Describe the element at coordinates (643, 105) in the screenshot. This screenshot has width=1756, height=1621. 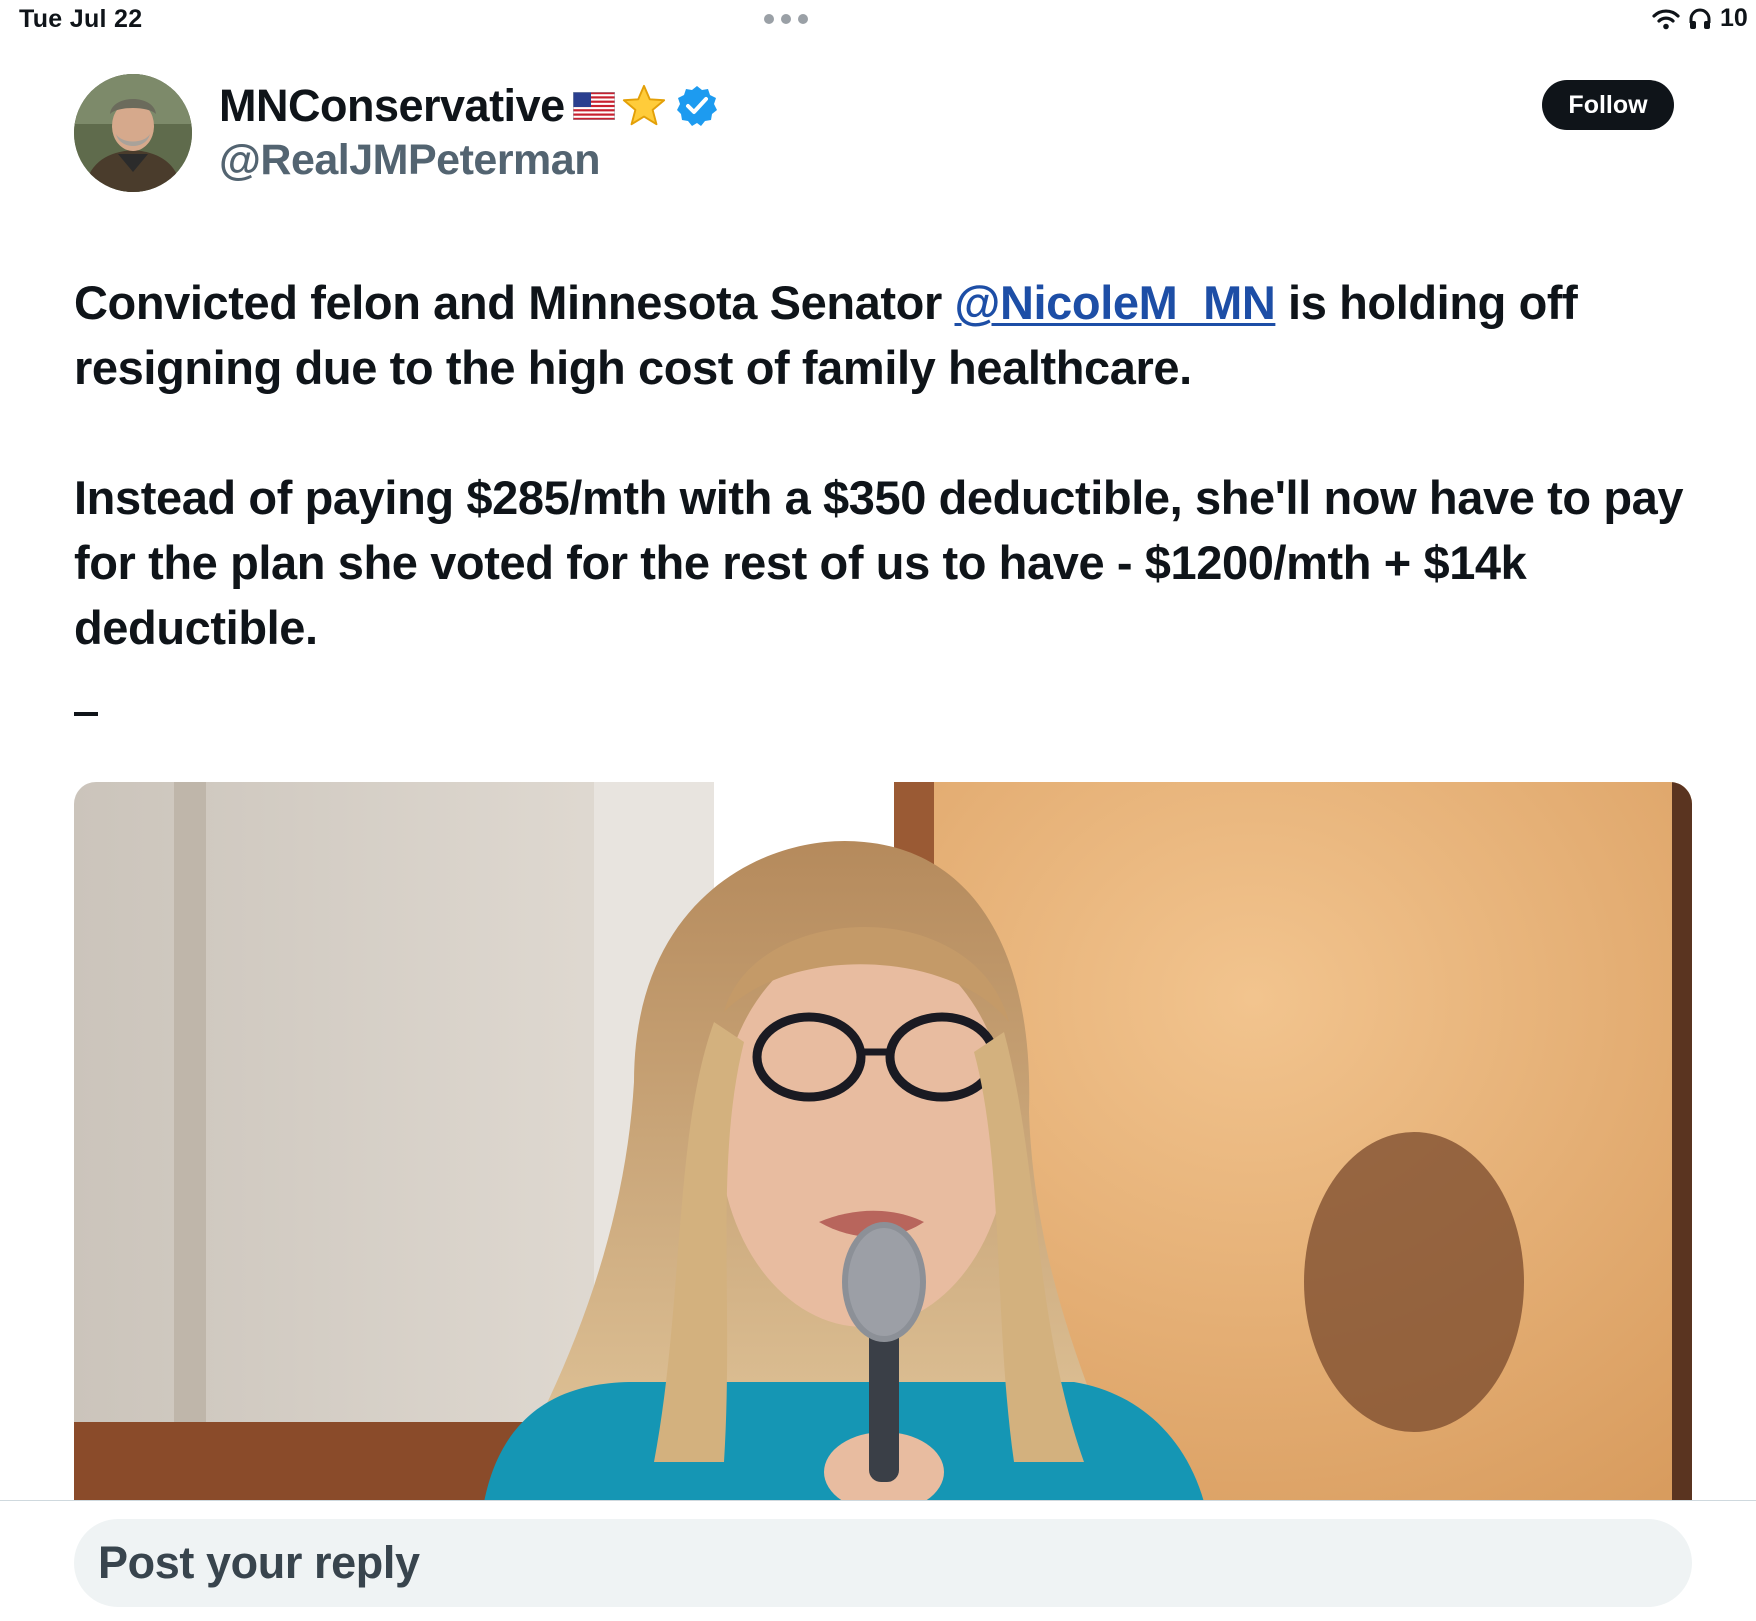
I see `star-icon` at that location.